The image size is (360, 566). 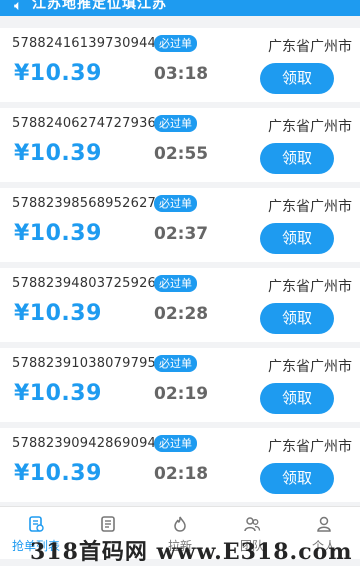 What do you see at coordinates (36, 524) in the screenshot?
I see `list-icon` at bounding box center [36, 524].